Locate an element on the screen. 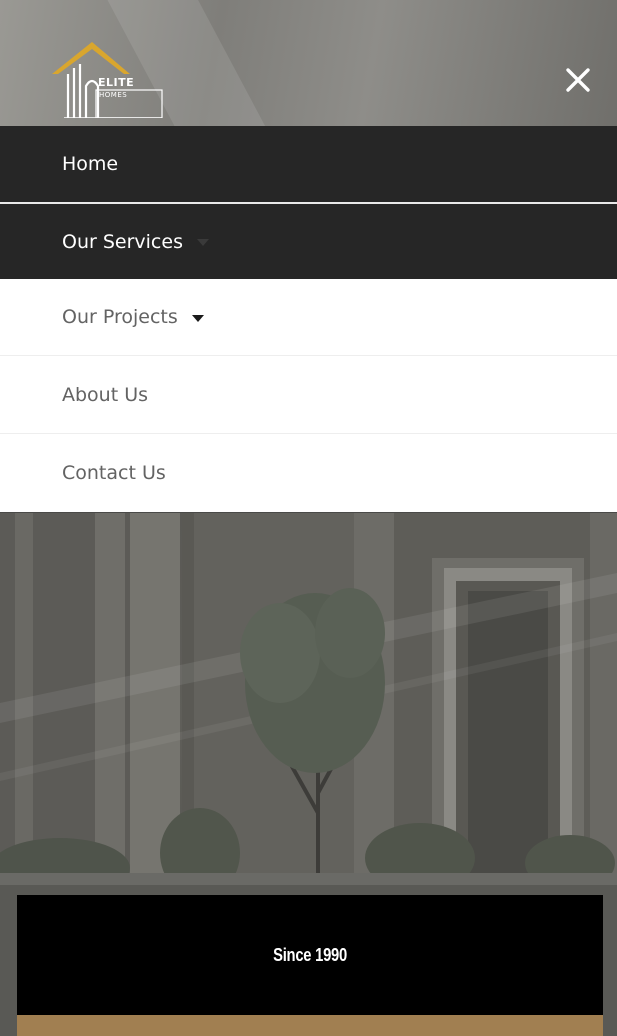  nav-item-label: About Us is located at coordinates (105, 394).